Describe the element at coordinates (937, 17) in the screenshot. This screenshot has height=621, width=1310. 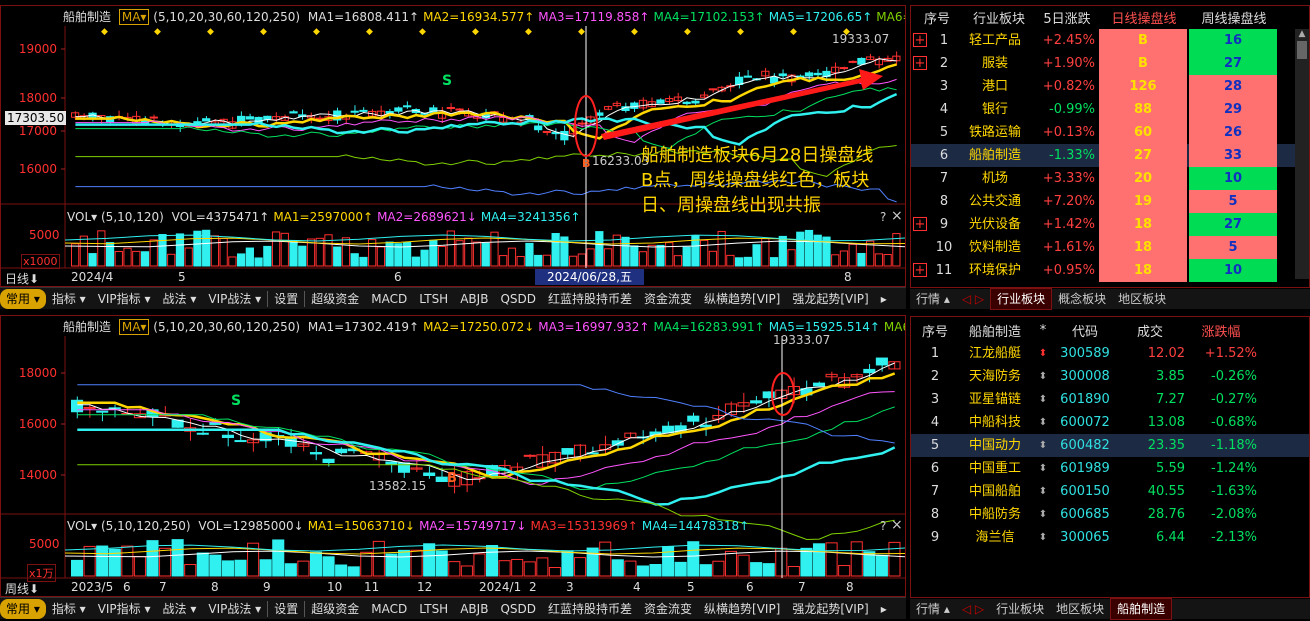
I see `sector-hdr-no: 序号` at that location.